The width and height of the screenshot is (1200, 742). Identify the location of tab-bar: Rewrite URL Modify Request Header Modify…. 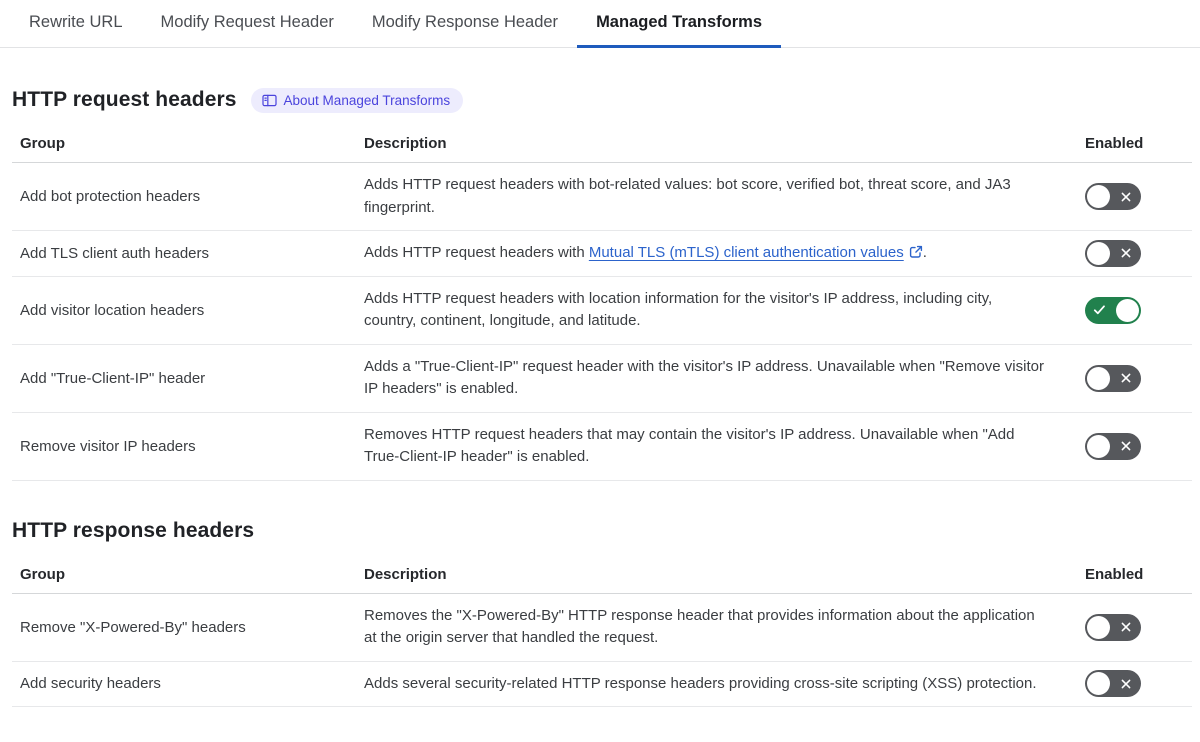
(600, 24).